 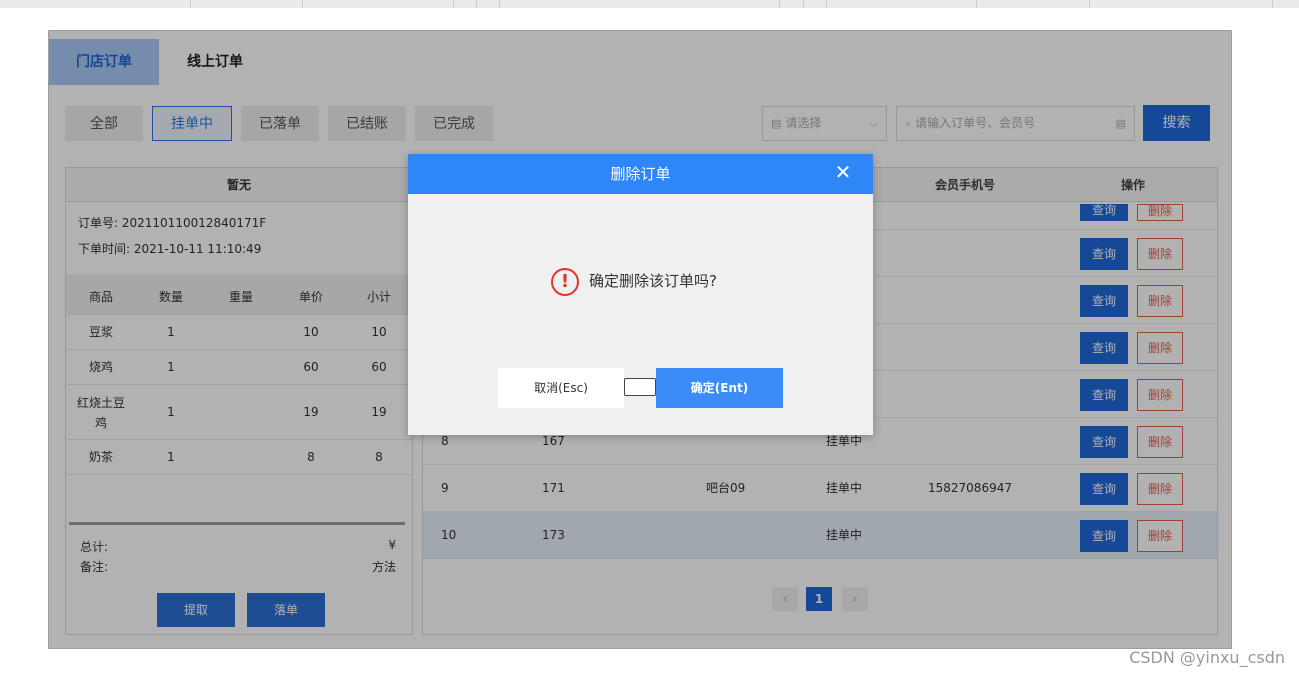 What do you see at coordinates (640, 174) in the screenshot?
I see `dialog-title: 删除订单` at bounding box center [640, 174].